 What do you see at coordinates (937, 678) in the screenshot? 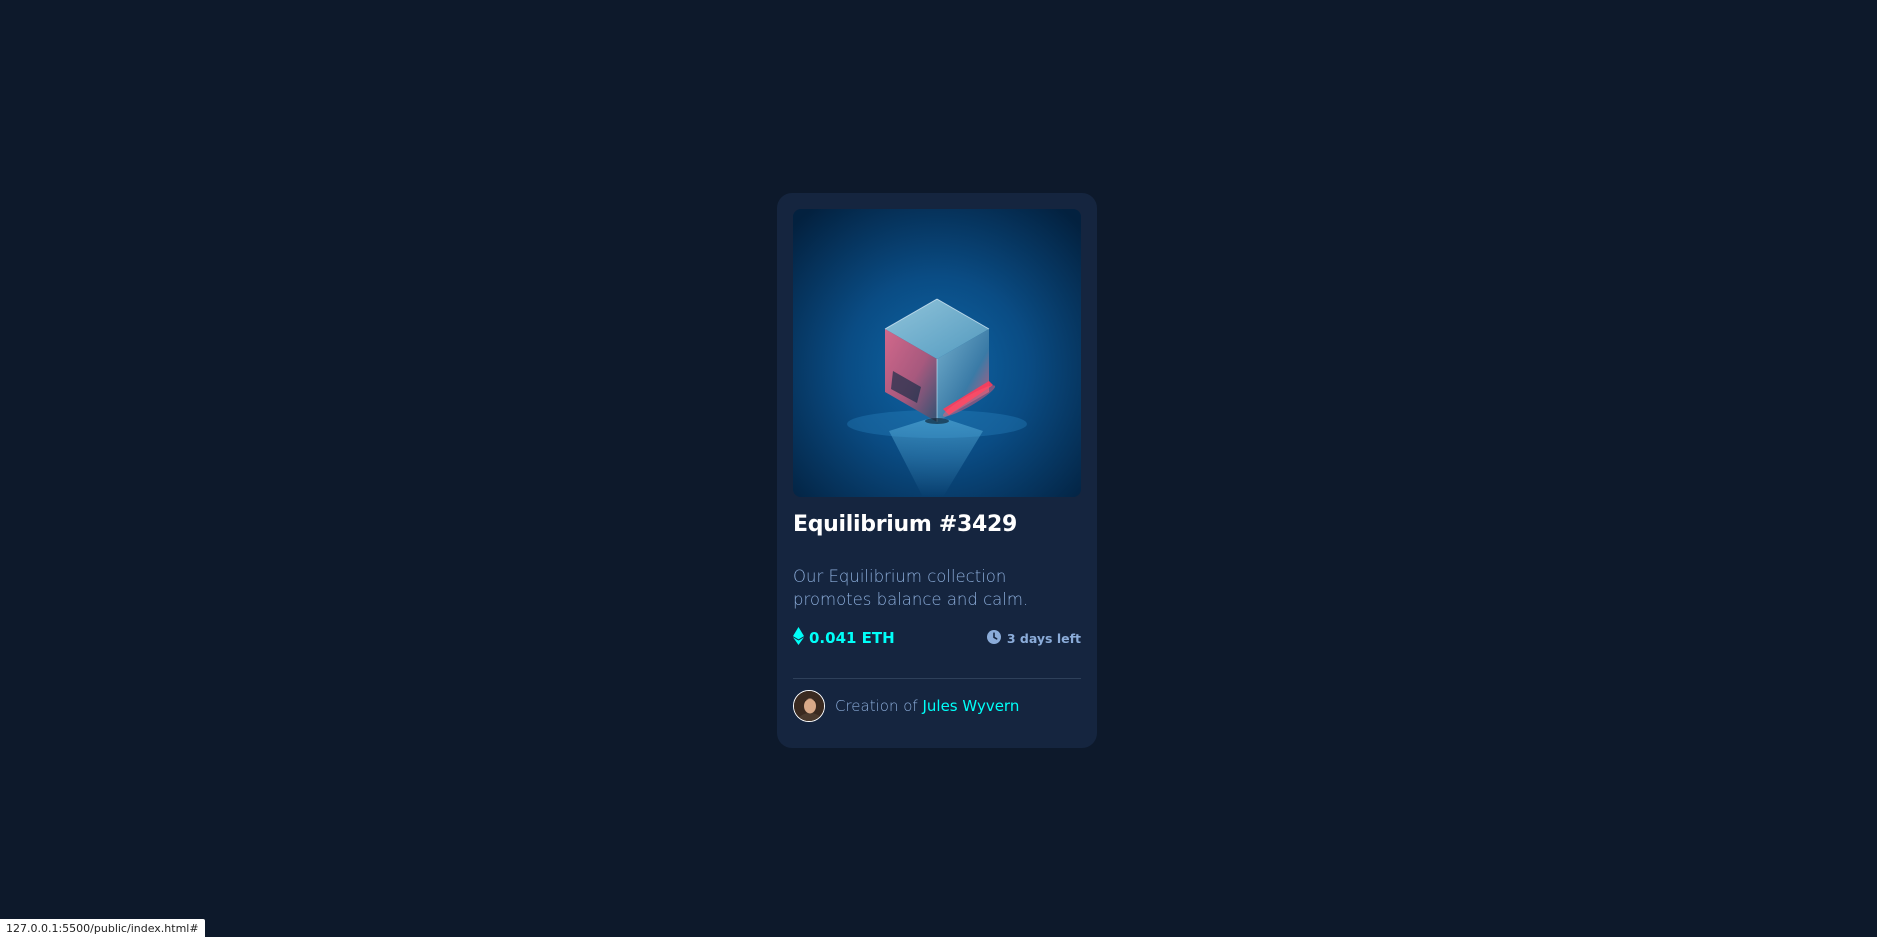
I see `card-divider` at bounding box center [937, 678].